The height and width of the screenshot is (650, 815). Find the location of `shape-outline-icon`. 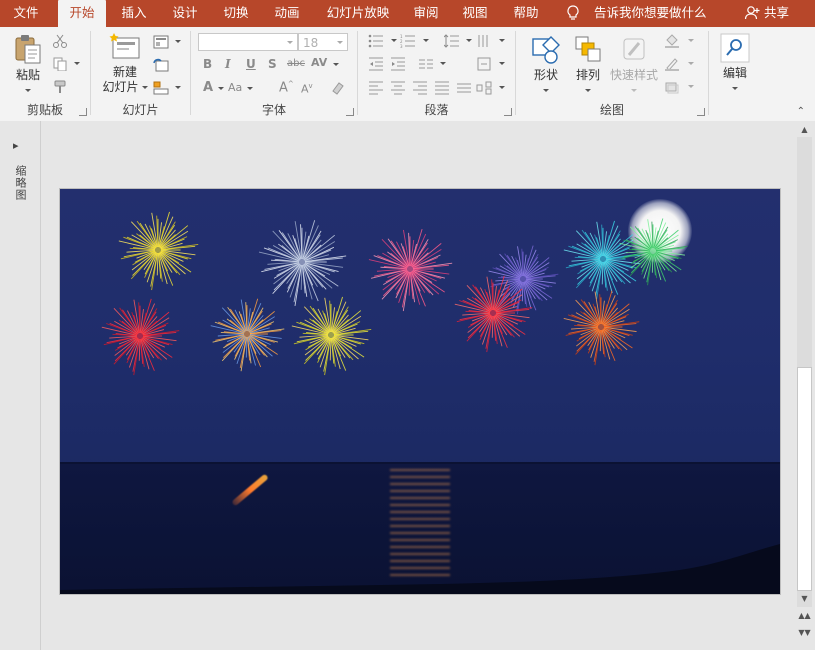

shape-outline-icon is located at coordinates (672, 64).